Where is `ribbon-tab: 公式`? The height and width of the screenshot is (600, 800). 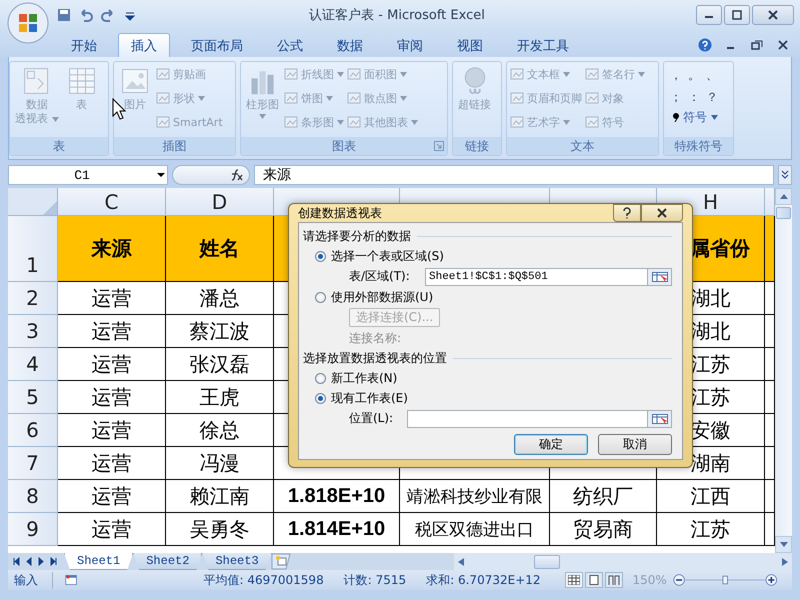 ribbon-tab: 公式 is located at coordinates (290, 45).